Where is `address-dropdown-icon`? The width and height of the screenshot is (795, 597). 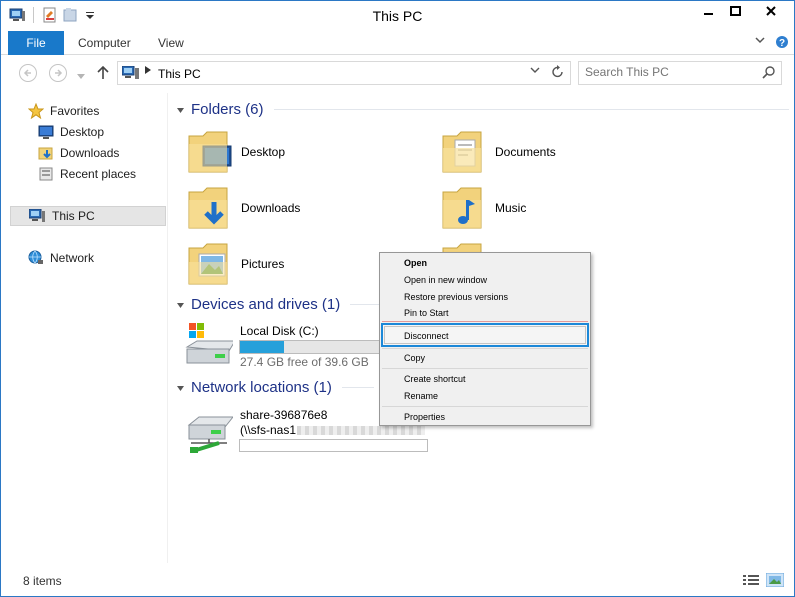
address-dropdown-icon is located at coordinates (535, 71).